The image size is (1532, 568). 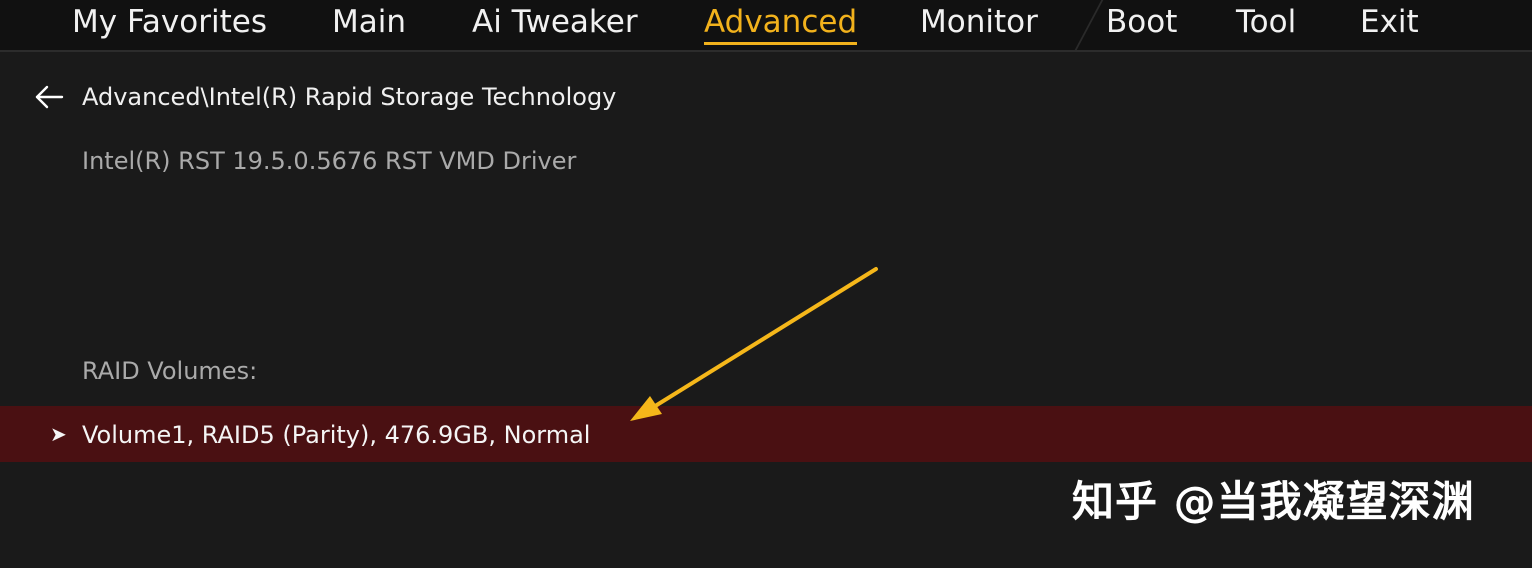 I want to click on tab-main: Main, so click(x=369, y=22).